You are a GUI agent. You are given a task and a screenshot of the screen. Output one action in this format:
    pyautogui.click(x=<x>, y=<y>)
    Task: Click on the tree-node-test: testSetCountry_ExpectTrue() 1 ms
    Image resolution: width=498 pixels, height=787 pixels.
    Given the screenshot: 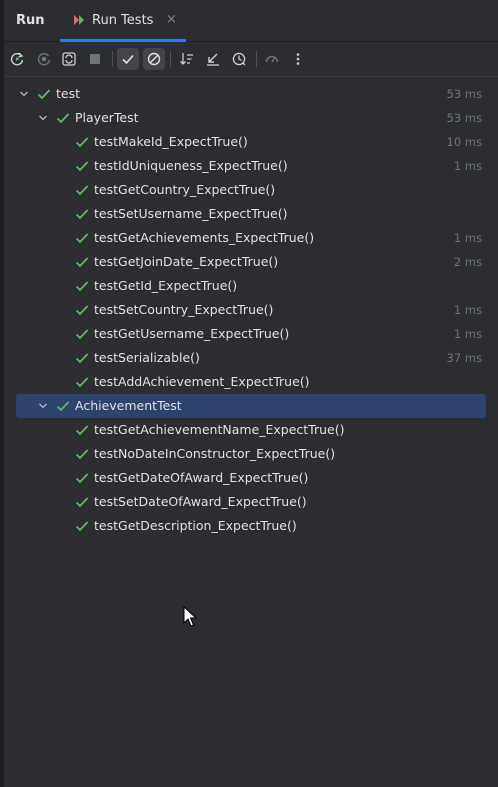 What is the action you would take?
    pyautogui.click(x=251, y=310)
    